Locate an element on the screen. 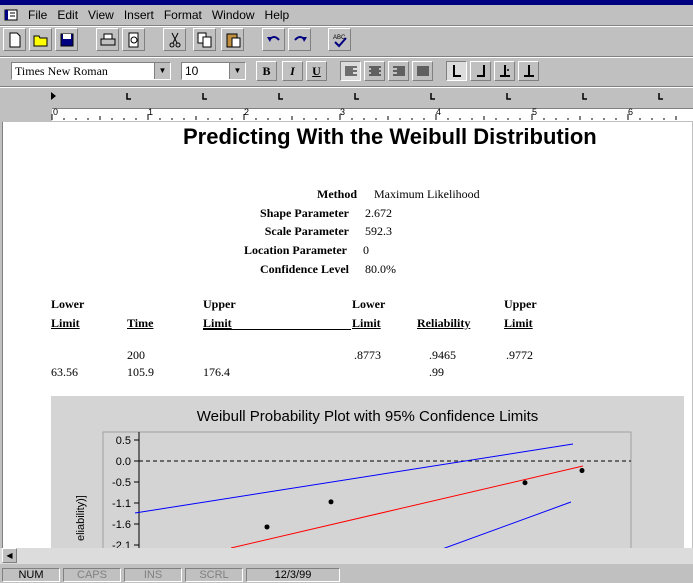 This screenshot has width=693, height=583. justify-button is located at coordinates (422, 71).